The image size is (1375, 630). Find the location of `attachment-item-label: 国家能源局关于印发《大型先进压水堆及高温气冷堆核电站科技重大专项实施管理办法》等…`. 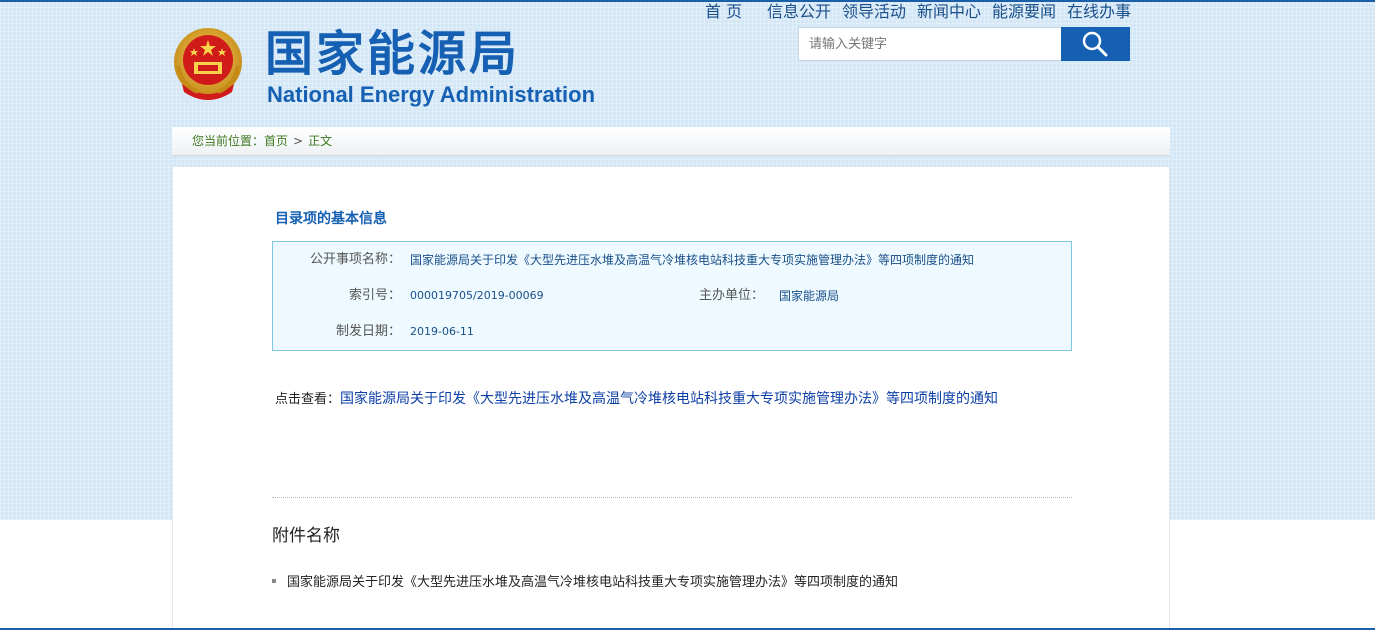

attachment-item-label: 国家能源局关于印发《大型先进压水堆及高温气冷堆核电站科技重大专项实施管理办法》等… is located at coordinates (593, 582).